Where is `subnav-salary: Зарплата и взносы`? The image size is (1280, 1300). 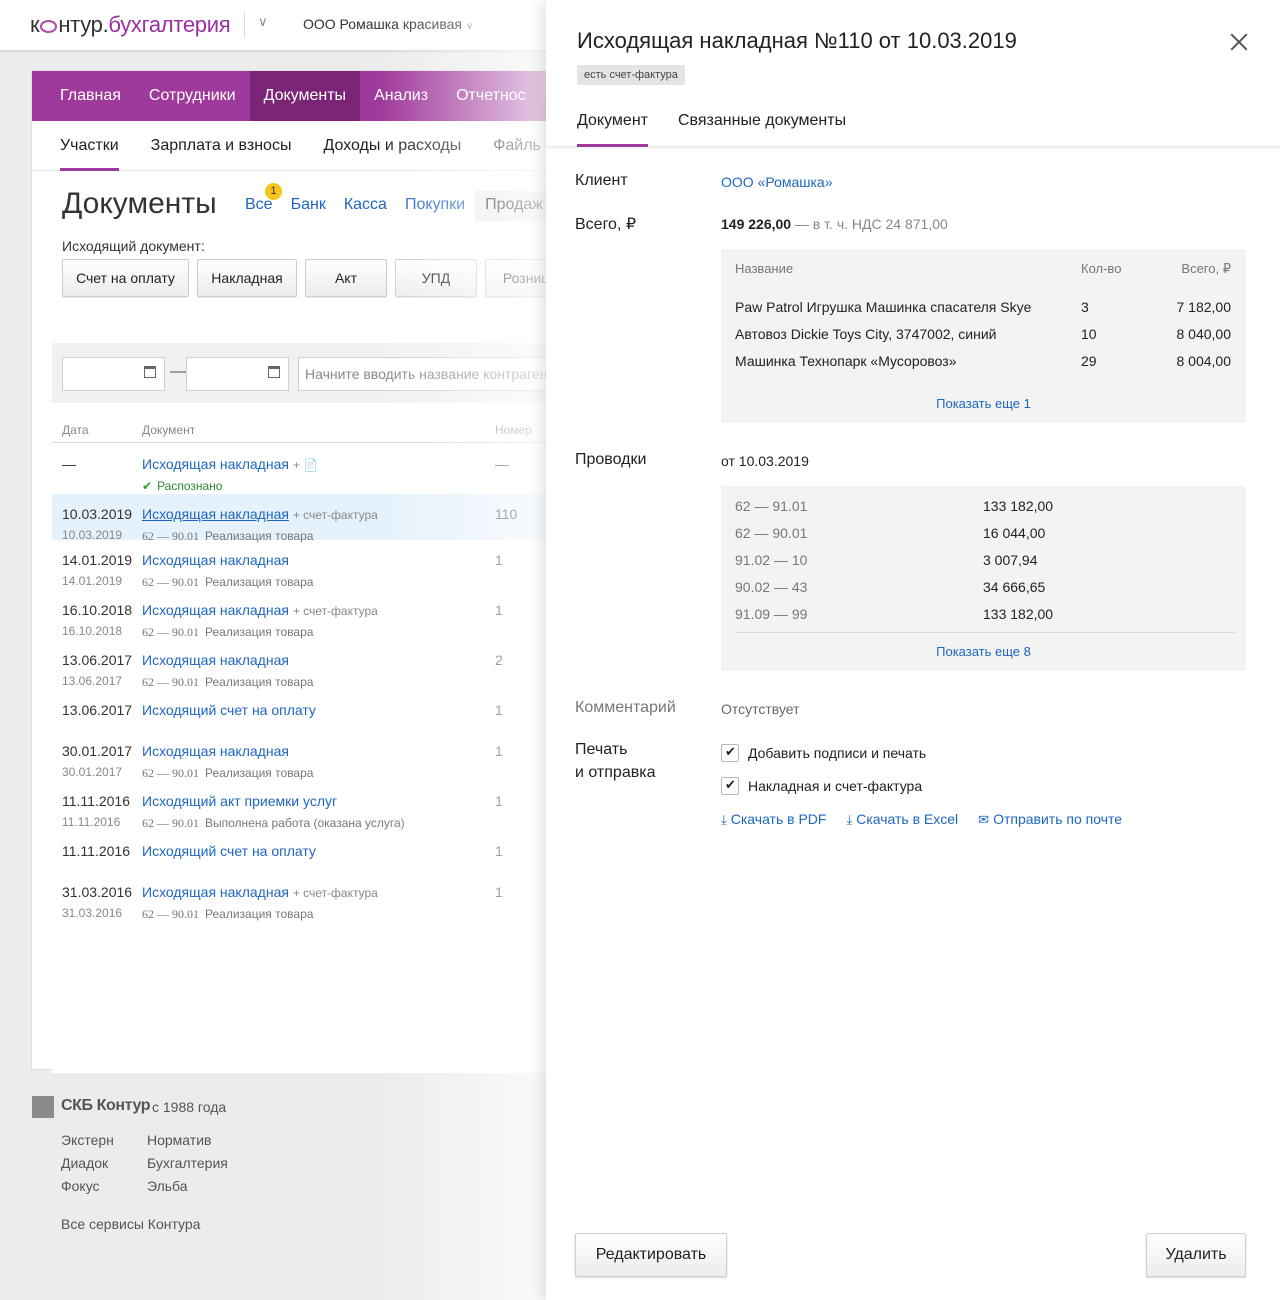 subnav-salary: Зарплата и взносы is located at coordinates (221, 146).